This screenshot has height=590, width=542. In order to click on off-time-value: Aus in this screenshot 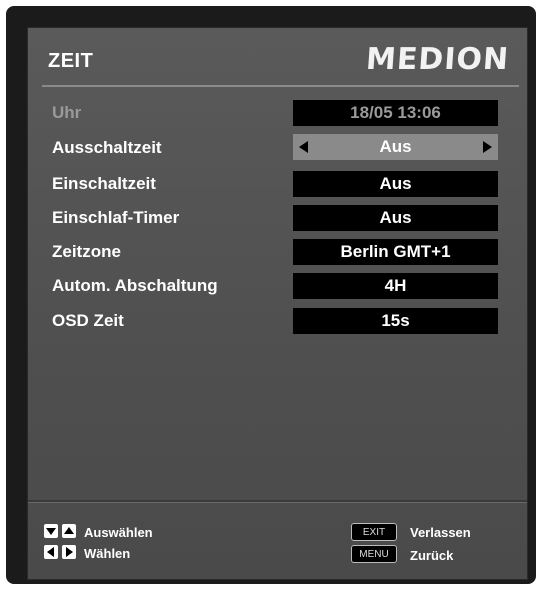, I will do `click(395, 146)`.